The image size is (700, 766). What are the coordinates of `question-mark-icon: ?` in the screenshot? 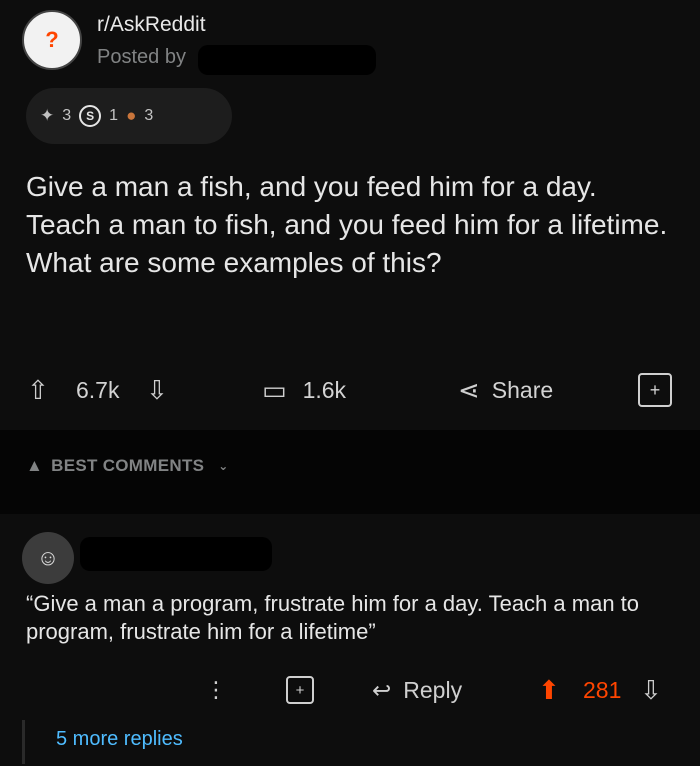 It's located at (52, 39).